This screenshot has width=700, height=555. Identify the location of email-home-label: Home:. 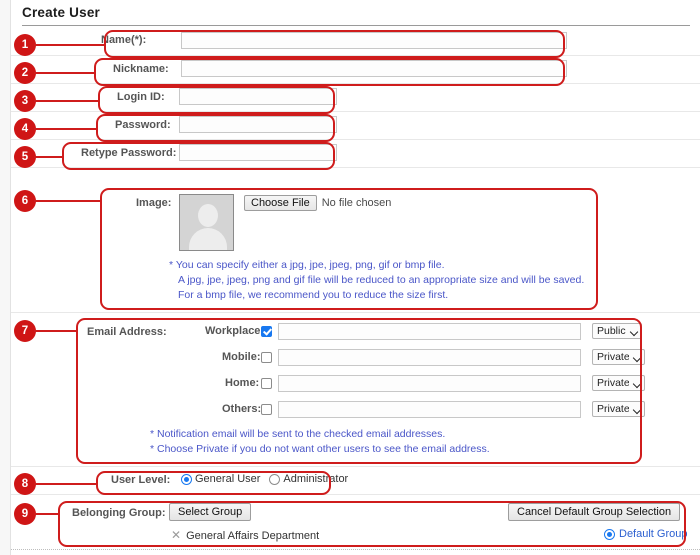
(242, 383).